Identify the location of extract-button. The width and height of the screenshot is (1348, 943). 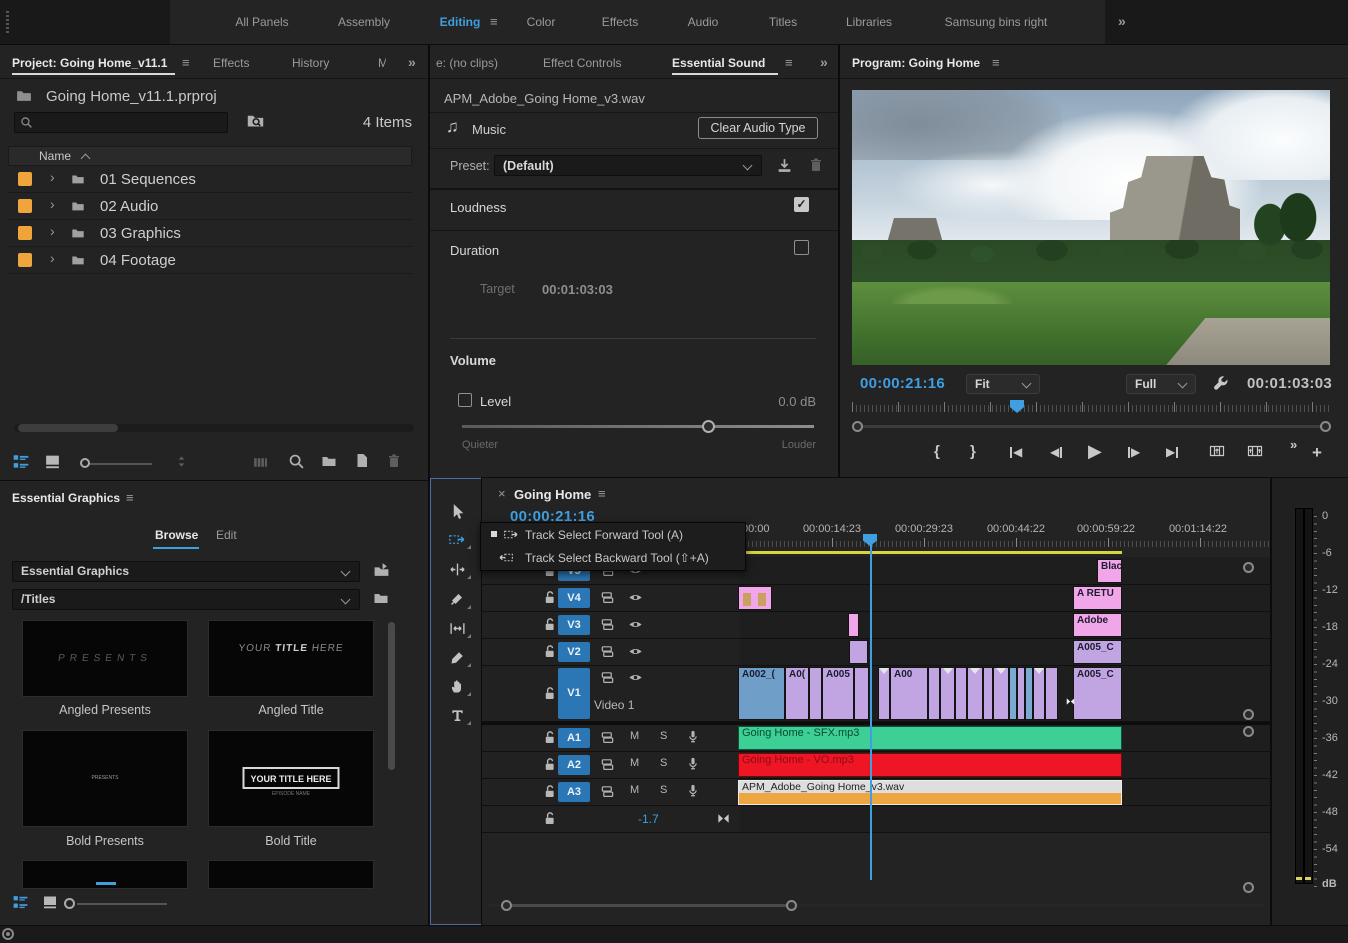
(1255, 452).